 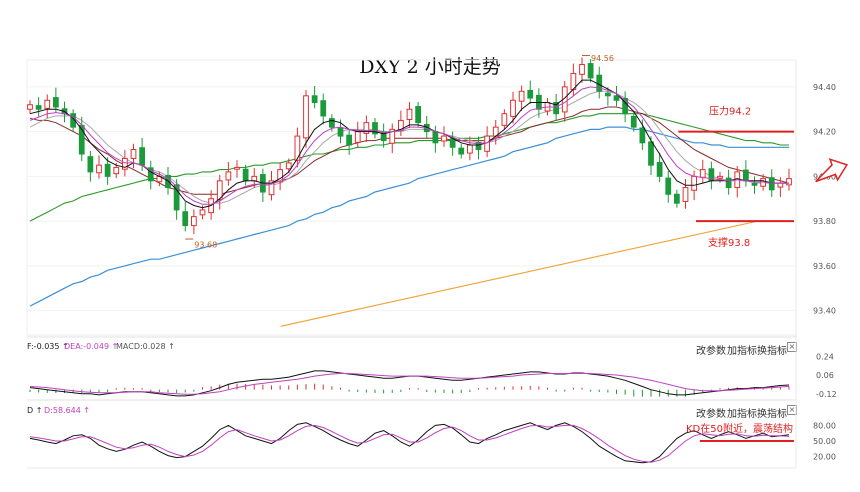 I want to click on kd-legend-k: D ↑, so click(x=34, y=410).